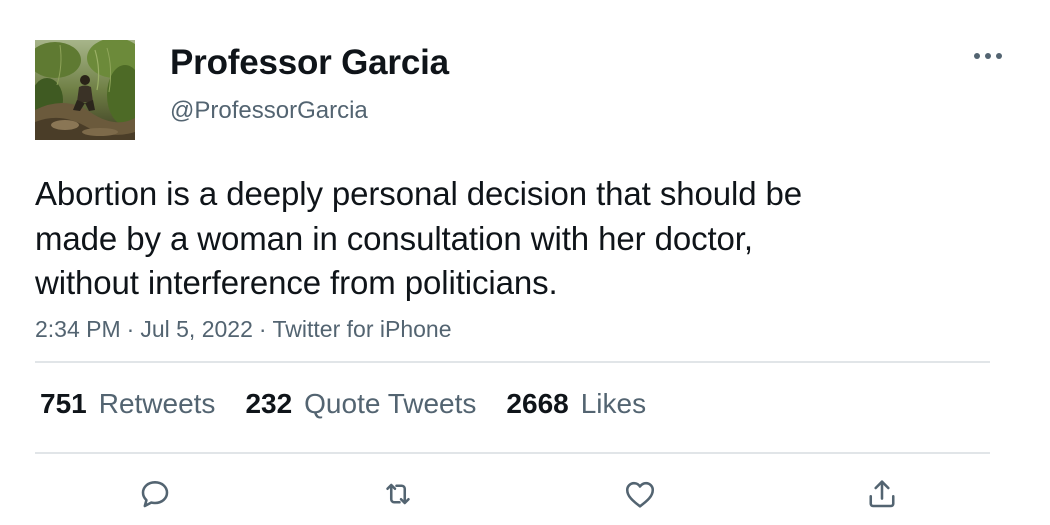 This screenshot has width=1050, height=525. I want to click on tweet-metadata: 2:34 PM · Jul 5, 2022 · Twitter for iPhone, so click(243, 329).